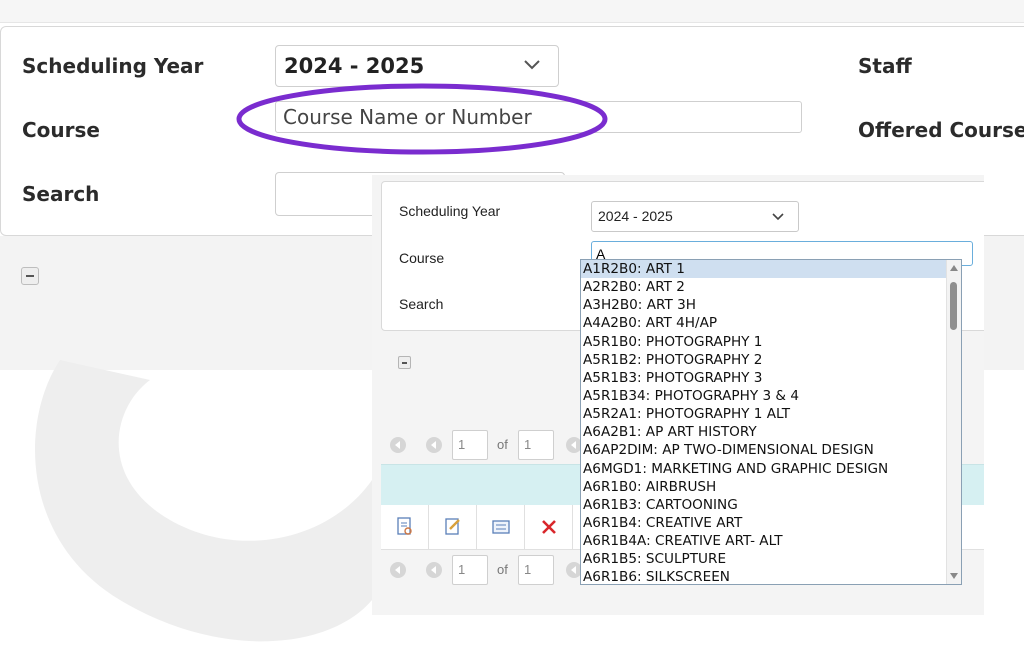 The height and width of the screenshot is (663, 1024). Describe the element at coordinates (764, 487) in the screenshot. I see `course-option: A6R1B0: AIRBRUSH` at that location.